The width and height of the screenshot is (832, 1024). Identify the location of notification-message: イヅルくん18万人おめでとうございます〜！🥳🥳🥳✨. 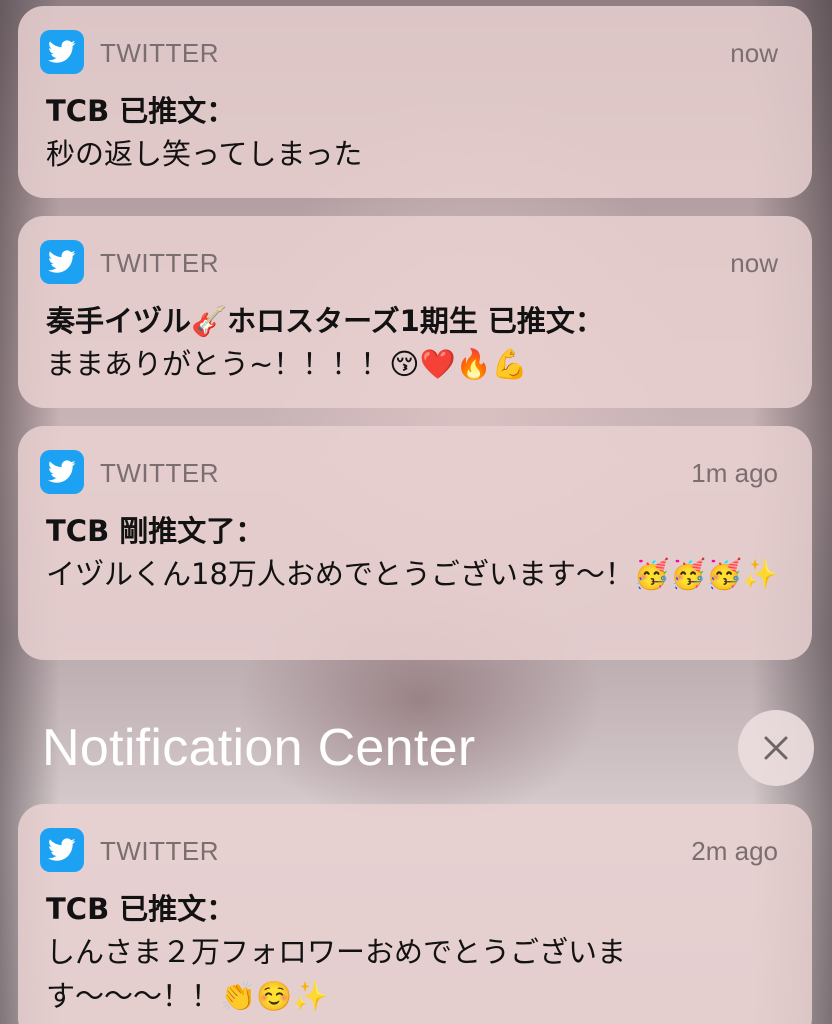
(412, 574).